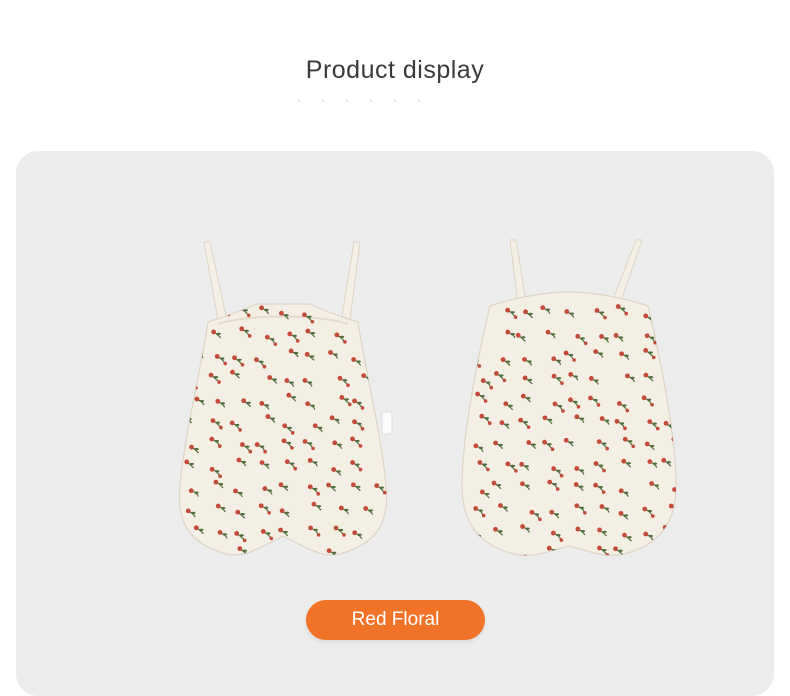 Image resolution: width=790 pixels, height=696 pixels. I want to click on bodysuit-back-image, so click(569, 397).